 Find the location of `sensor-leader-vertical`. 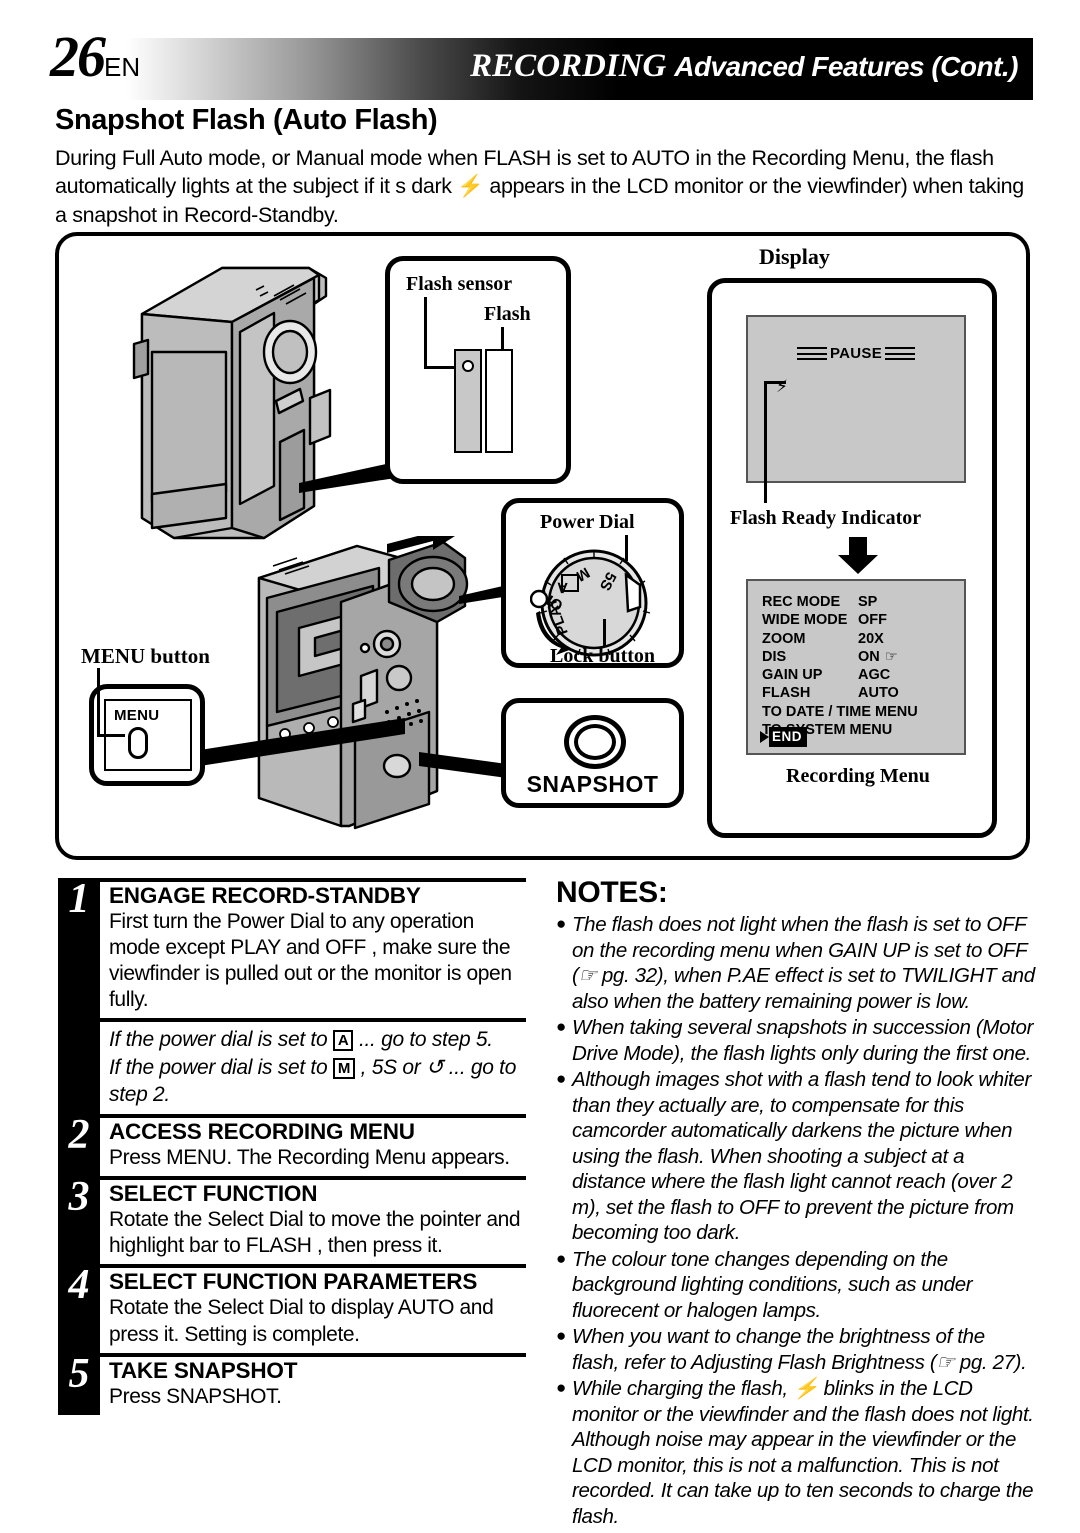

sensor-leader-vertical is located at coordinates (425, 333).